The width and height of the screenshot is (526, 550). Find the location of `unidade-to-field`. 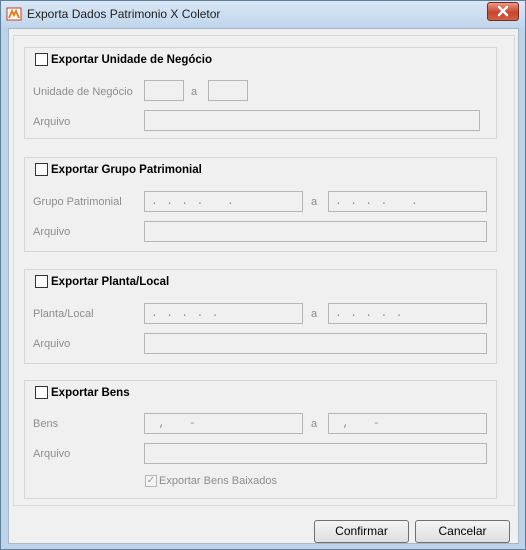

unidade-to-field is located at coordinates (228, 90).